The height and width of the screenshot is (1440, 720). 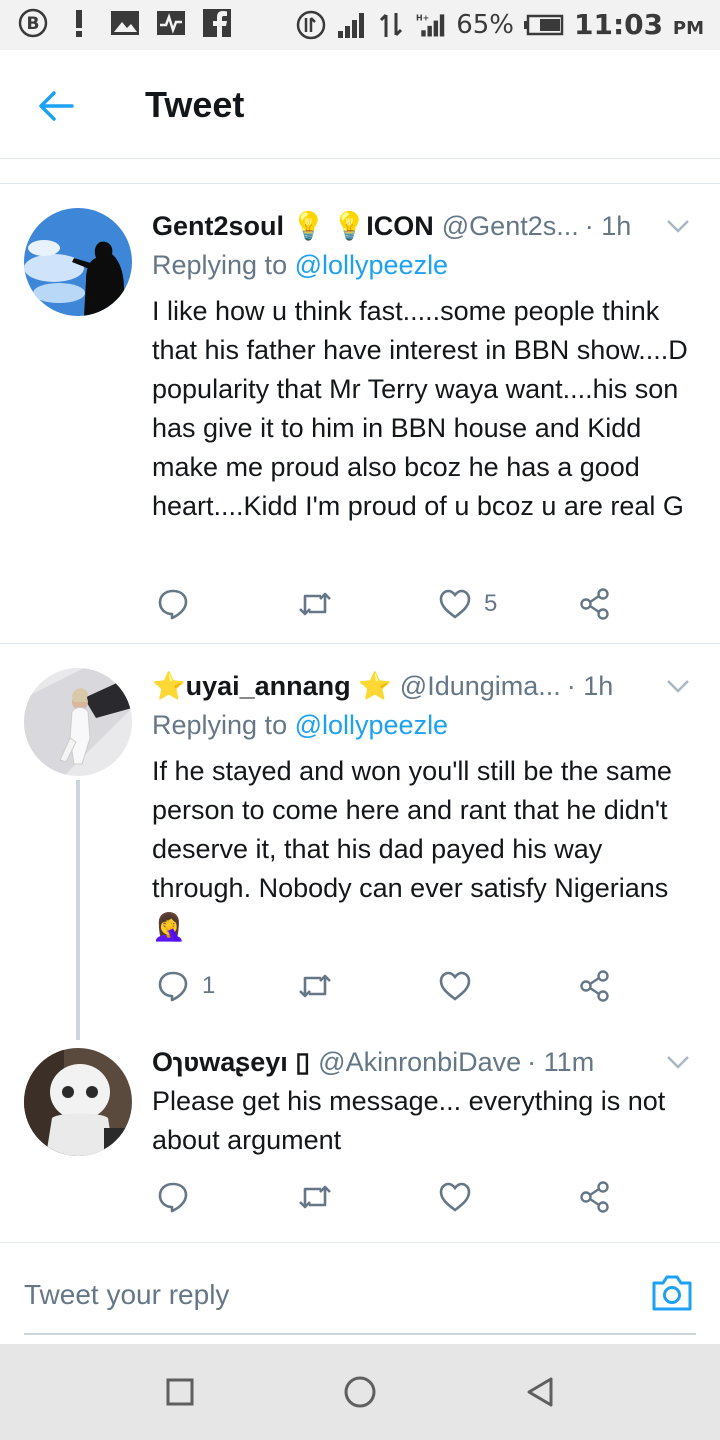 What do you see at coordinates (360, 1292) in the screenshot?
I see `reply-composer: Tweet your reply` at bounding box center [360, 1292].